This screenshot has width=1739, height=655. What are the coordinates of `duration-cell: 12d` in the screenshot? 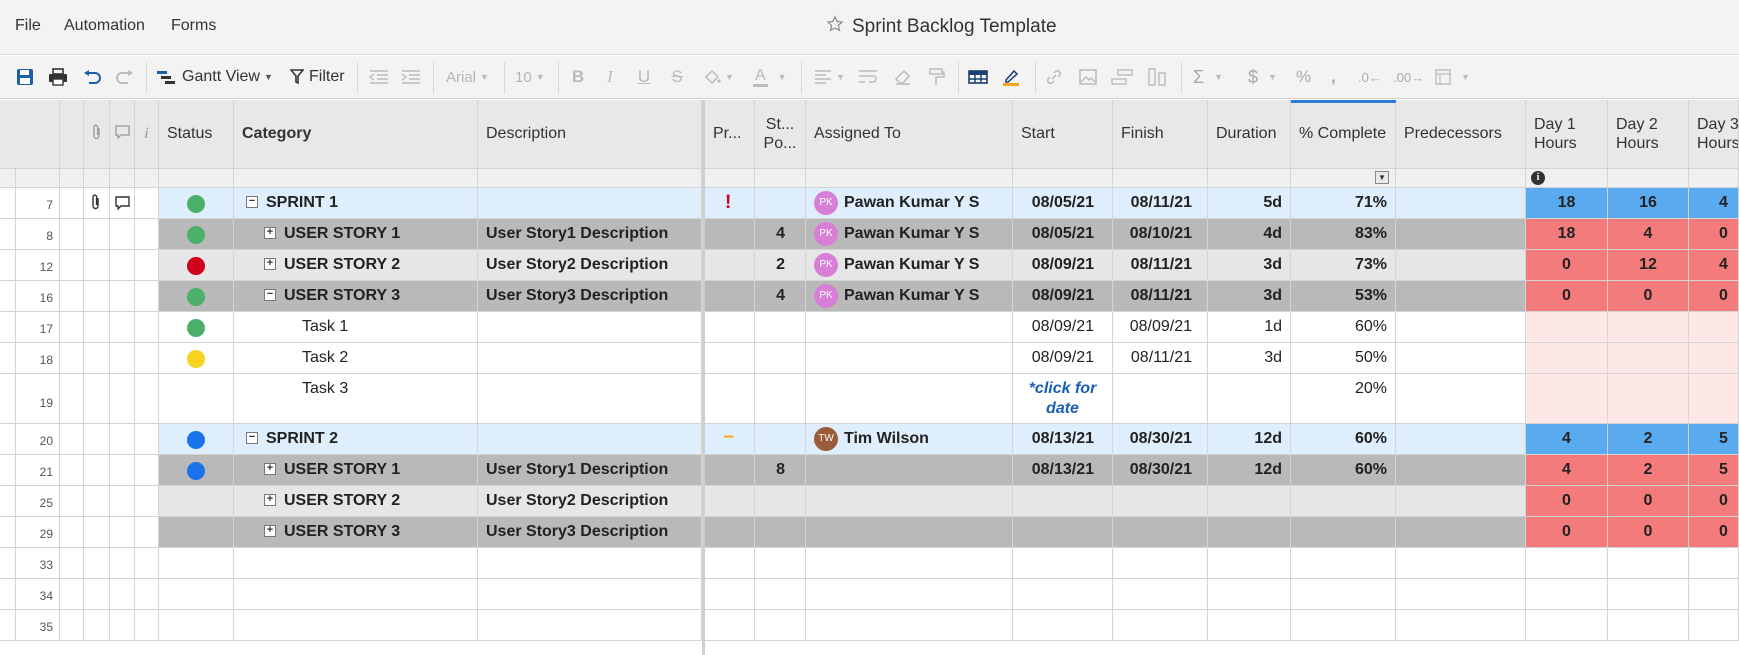 It's located at (1249, 470).